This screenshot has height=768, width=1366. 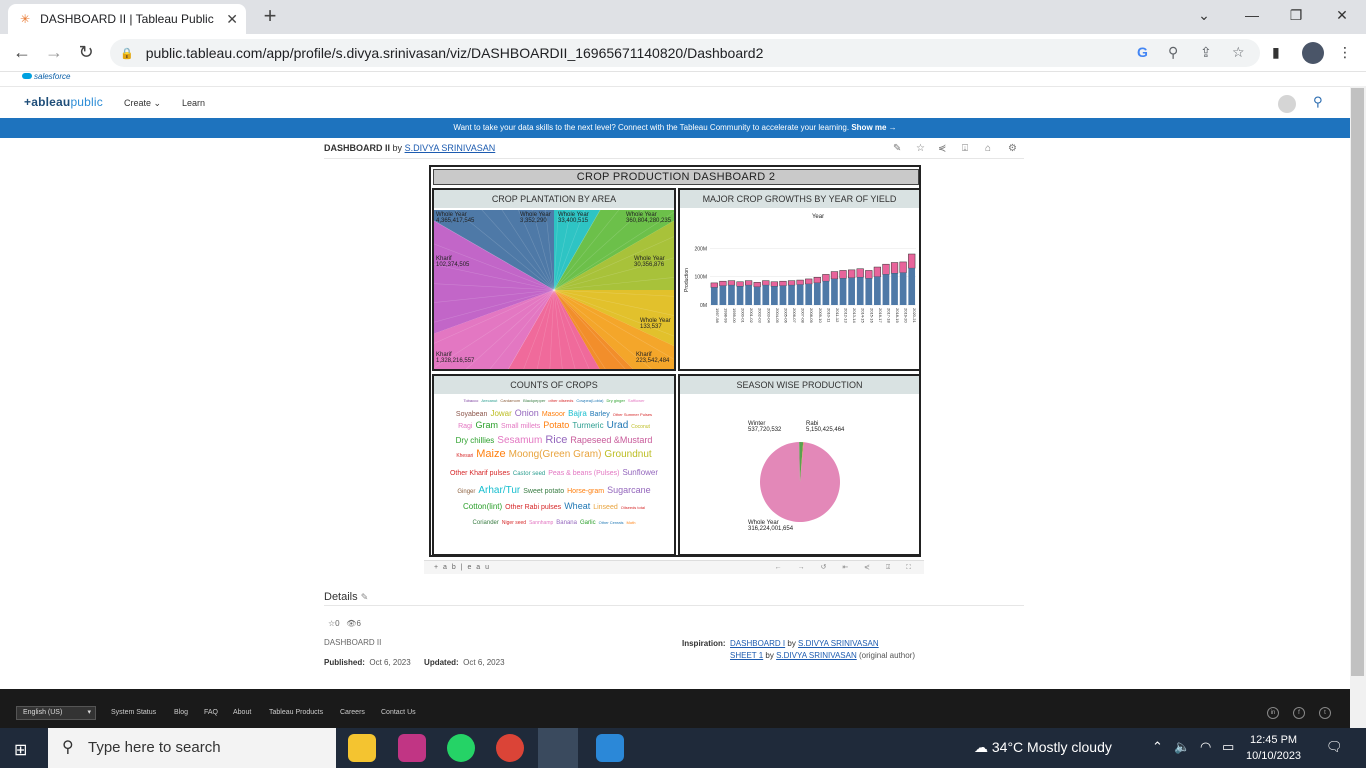 I want to click on tableau-viz-logo: + a b | e a u, so click(x=462, y=567).